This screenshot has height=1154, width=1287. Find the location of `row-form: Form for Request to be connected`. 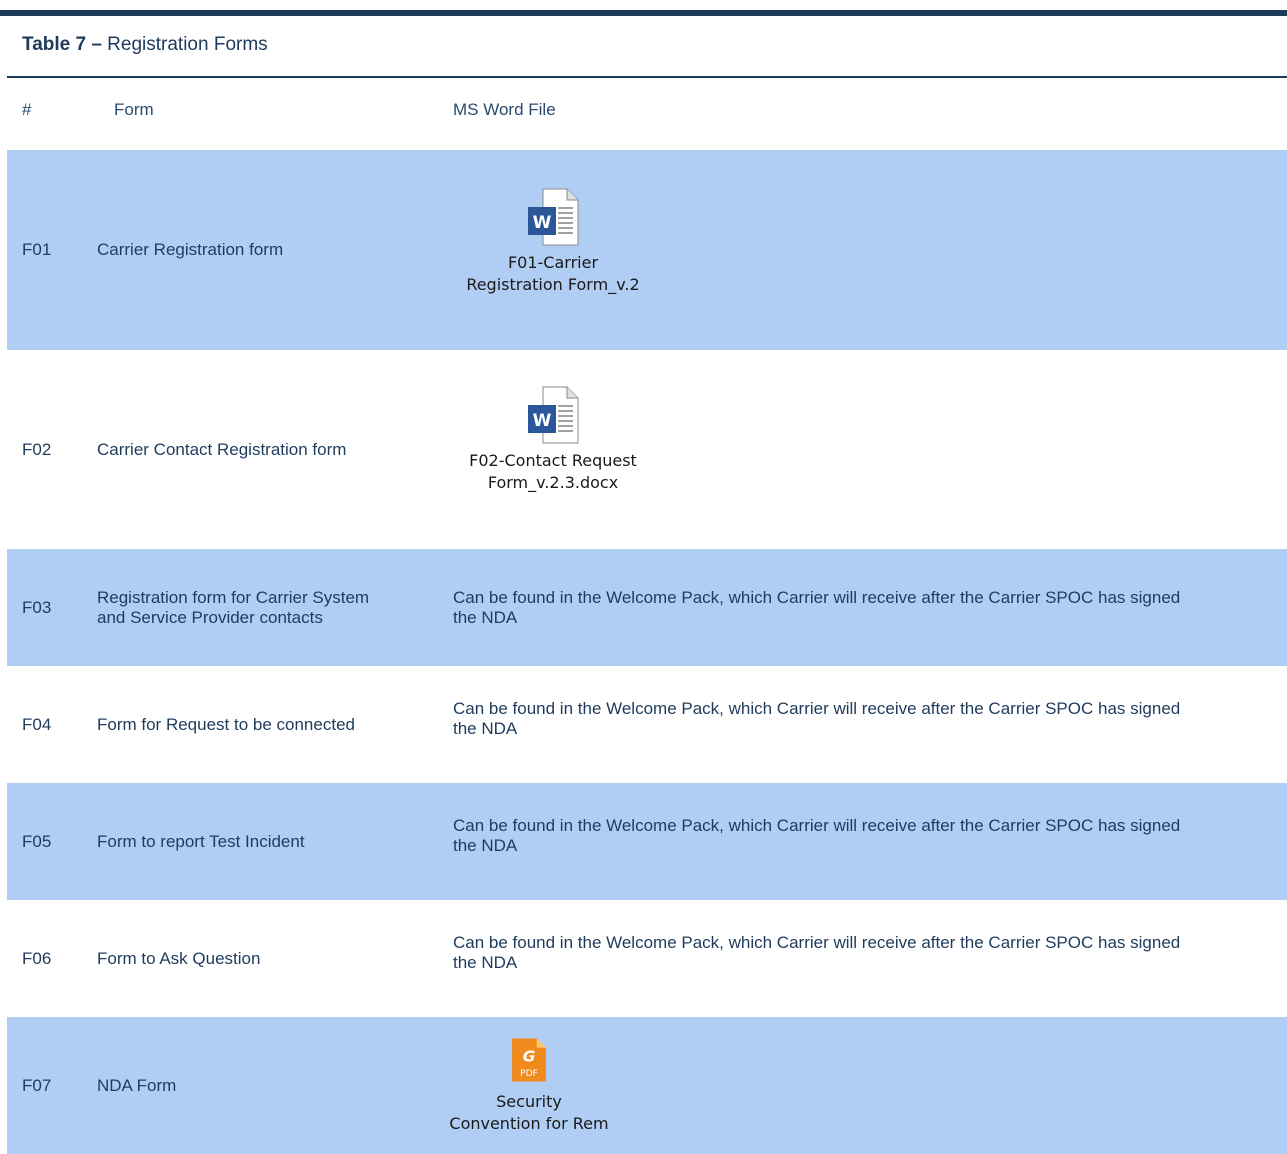

row-form: Form for Request to be connected is located at coordinates (226, 724).